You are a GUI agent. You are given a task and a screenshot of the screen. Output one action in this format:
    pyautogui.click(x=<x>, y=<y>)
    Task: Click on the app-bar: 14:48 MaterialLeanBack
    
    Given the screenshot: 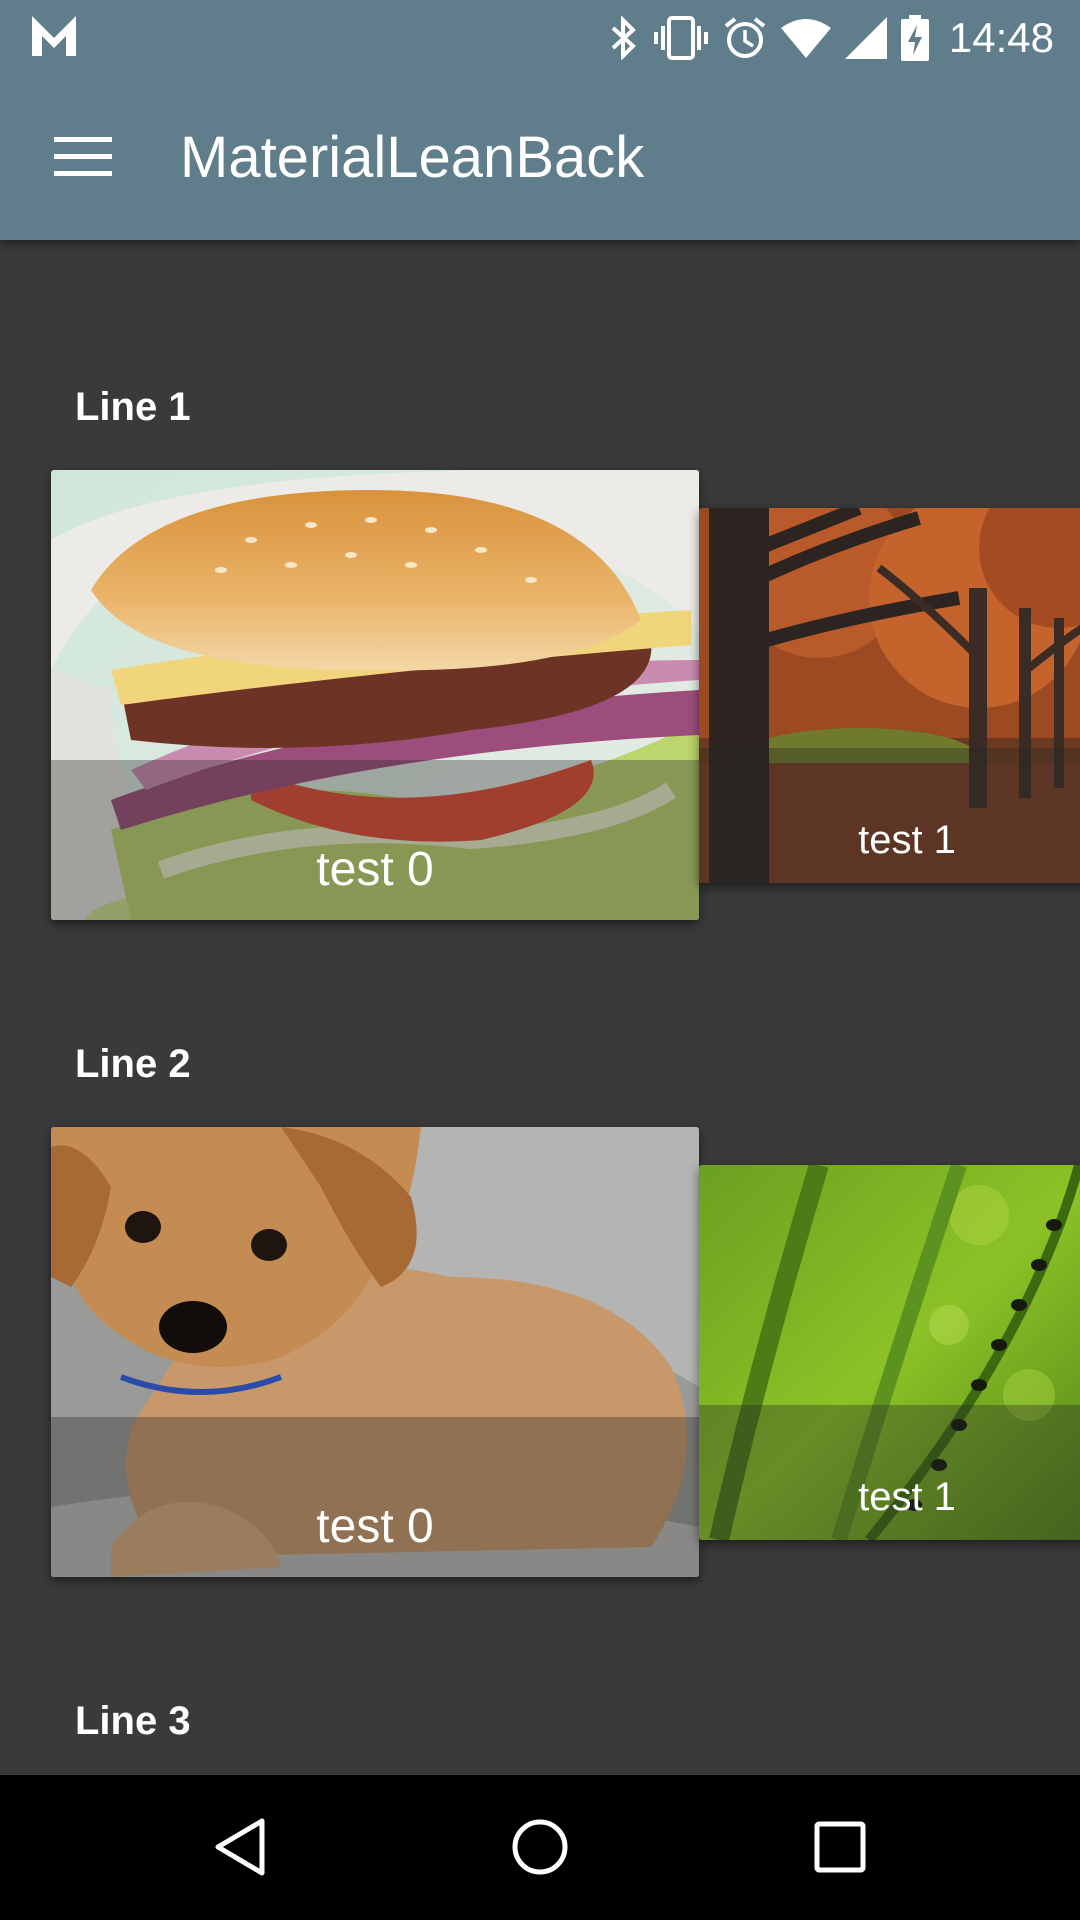 What is the action you would take?
    pyautogui.click(x=540, y=120)
    